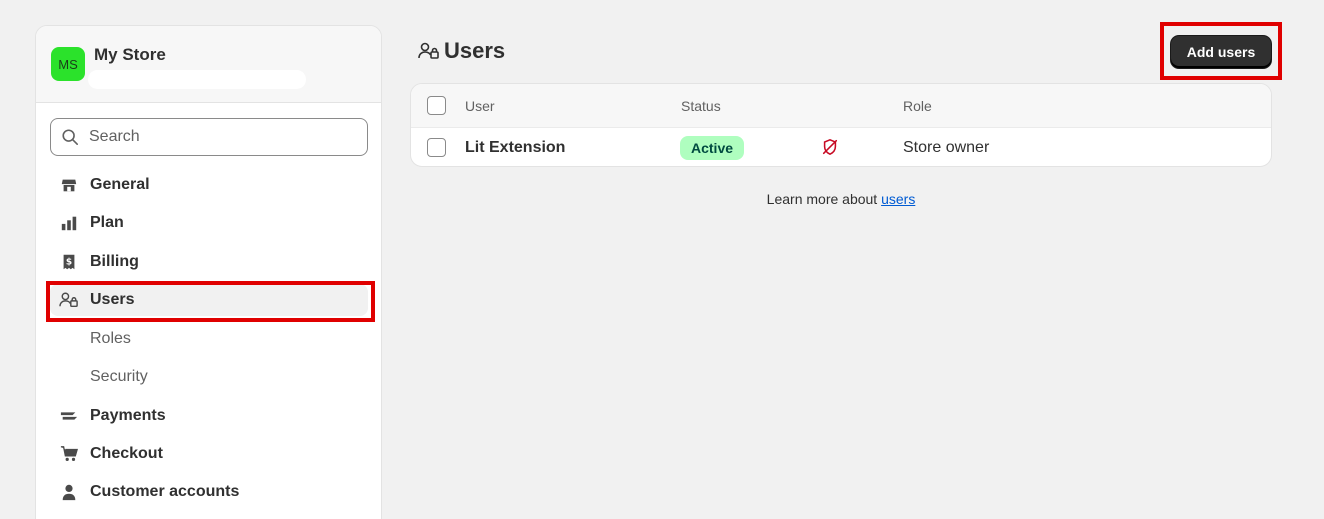  What do you see at coordinates (208, 64) in the screenshot?
I see `store-header: MS My Store` at bounding box center [208, 64].